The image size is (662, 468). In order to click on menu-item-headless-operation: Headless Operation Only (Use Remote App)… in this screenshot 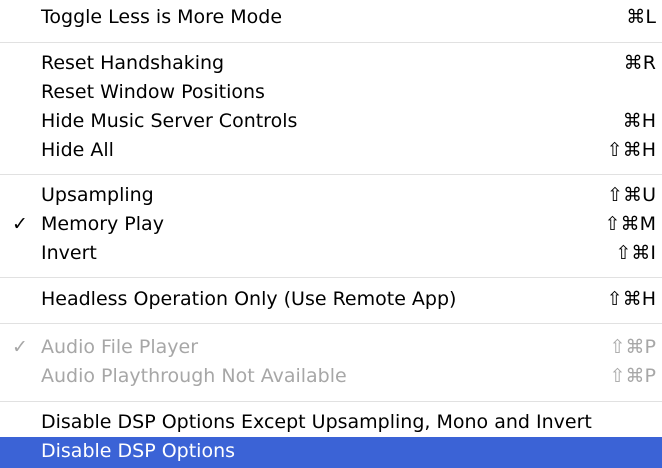, I will do `click(331, 299)`.